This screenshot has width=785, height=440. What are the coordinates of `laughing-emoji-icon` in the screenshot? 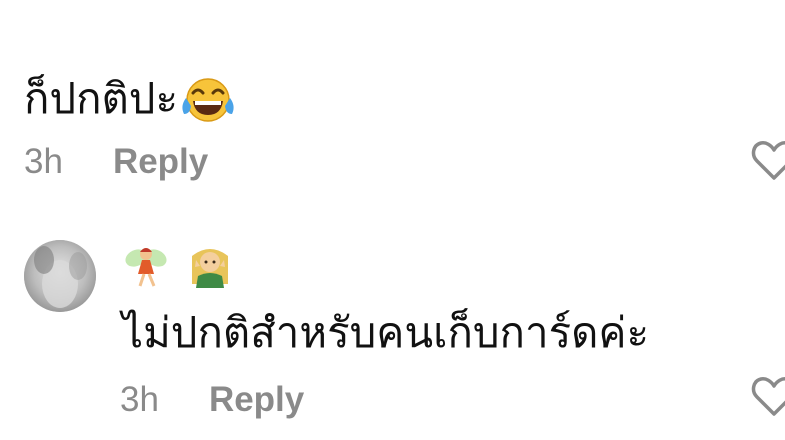 It's located at (208, 100).